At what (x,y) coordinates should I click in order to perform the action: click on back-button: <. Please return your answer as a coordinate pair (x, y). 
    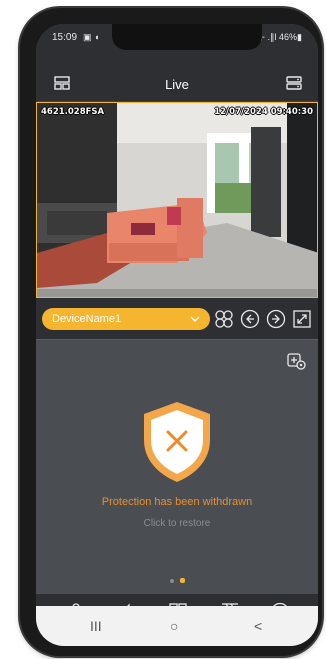
    Looking at the image, I should click on (258, 626).